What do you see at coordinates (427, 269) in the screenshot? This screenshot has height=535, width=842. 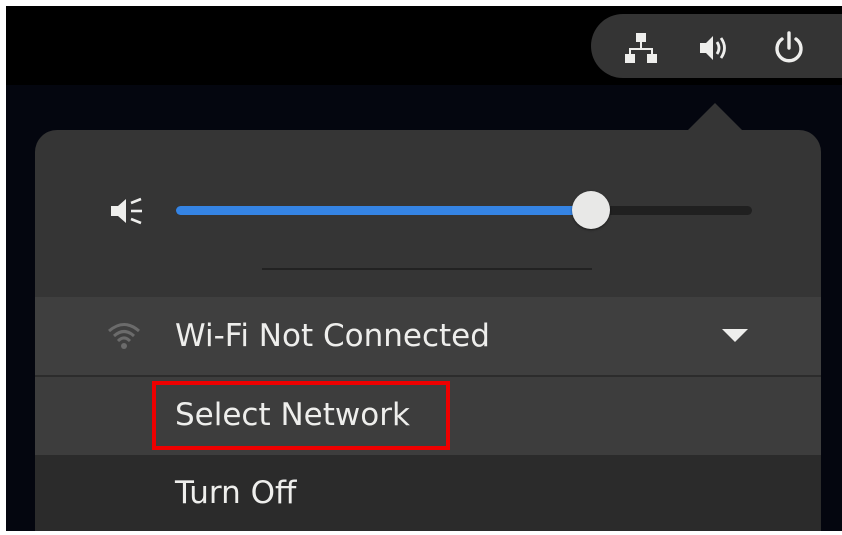 I see `menu-separator` at bounding box center [427, 269].